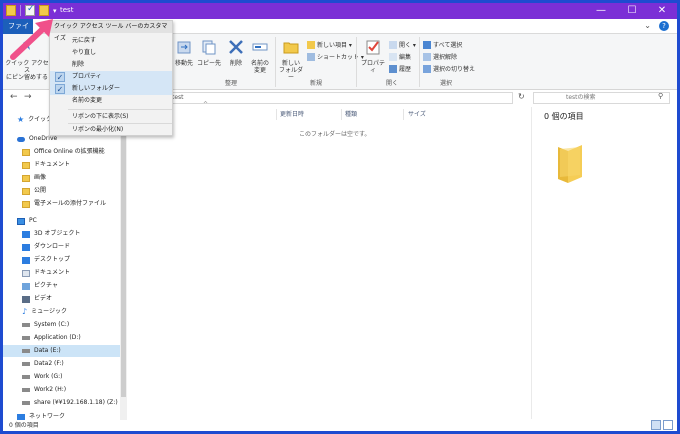 This screenshot has height=434, width=680. I want to click on address-input: test, so click(340, 98).